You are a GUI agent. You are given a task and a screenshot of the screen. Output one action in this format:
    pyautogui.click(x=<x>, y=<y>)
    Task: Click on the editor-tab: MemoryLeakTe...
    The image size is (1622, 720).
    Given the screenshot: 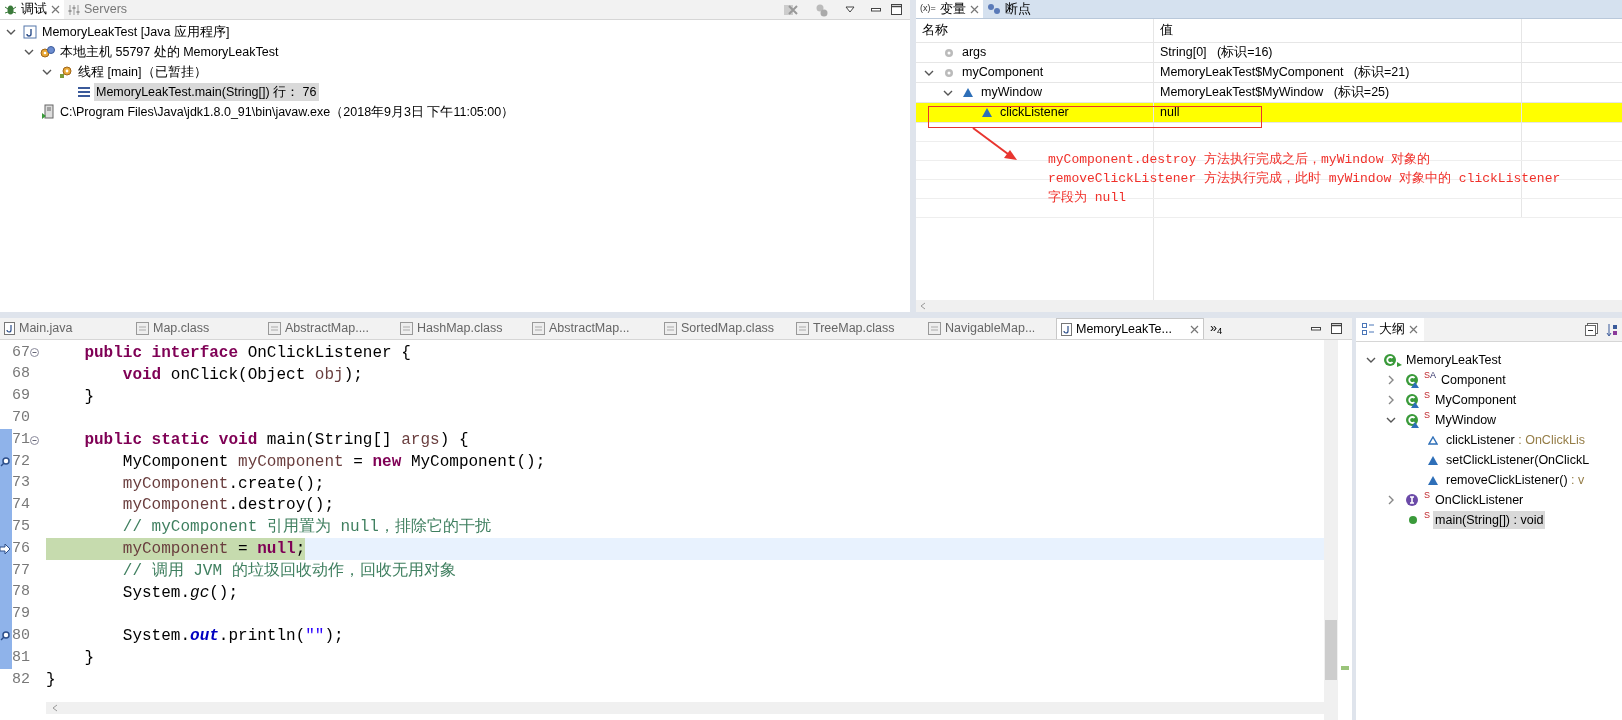 What is the action you would take?
    pyautogui.click(x=1130, y=328)
    